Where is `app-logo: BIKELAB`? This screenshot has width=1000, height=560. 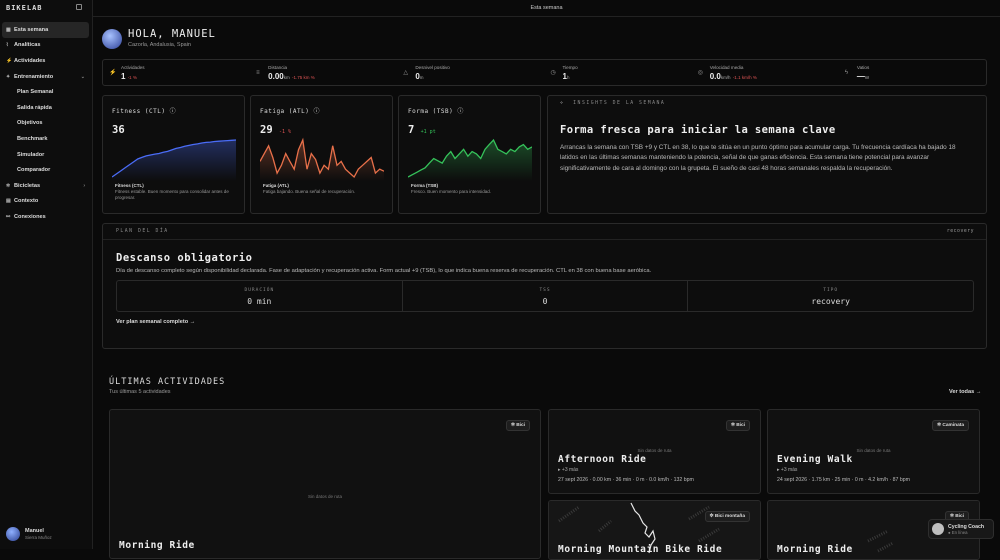 app-logo: BIKELAB is located at coordinates (24, 8).